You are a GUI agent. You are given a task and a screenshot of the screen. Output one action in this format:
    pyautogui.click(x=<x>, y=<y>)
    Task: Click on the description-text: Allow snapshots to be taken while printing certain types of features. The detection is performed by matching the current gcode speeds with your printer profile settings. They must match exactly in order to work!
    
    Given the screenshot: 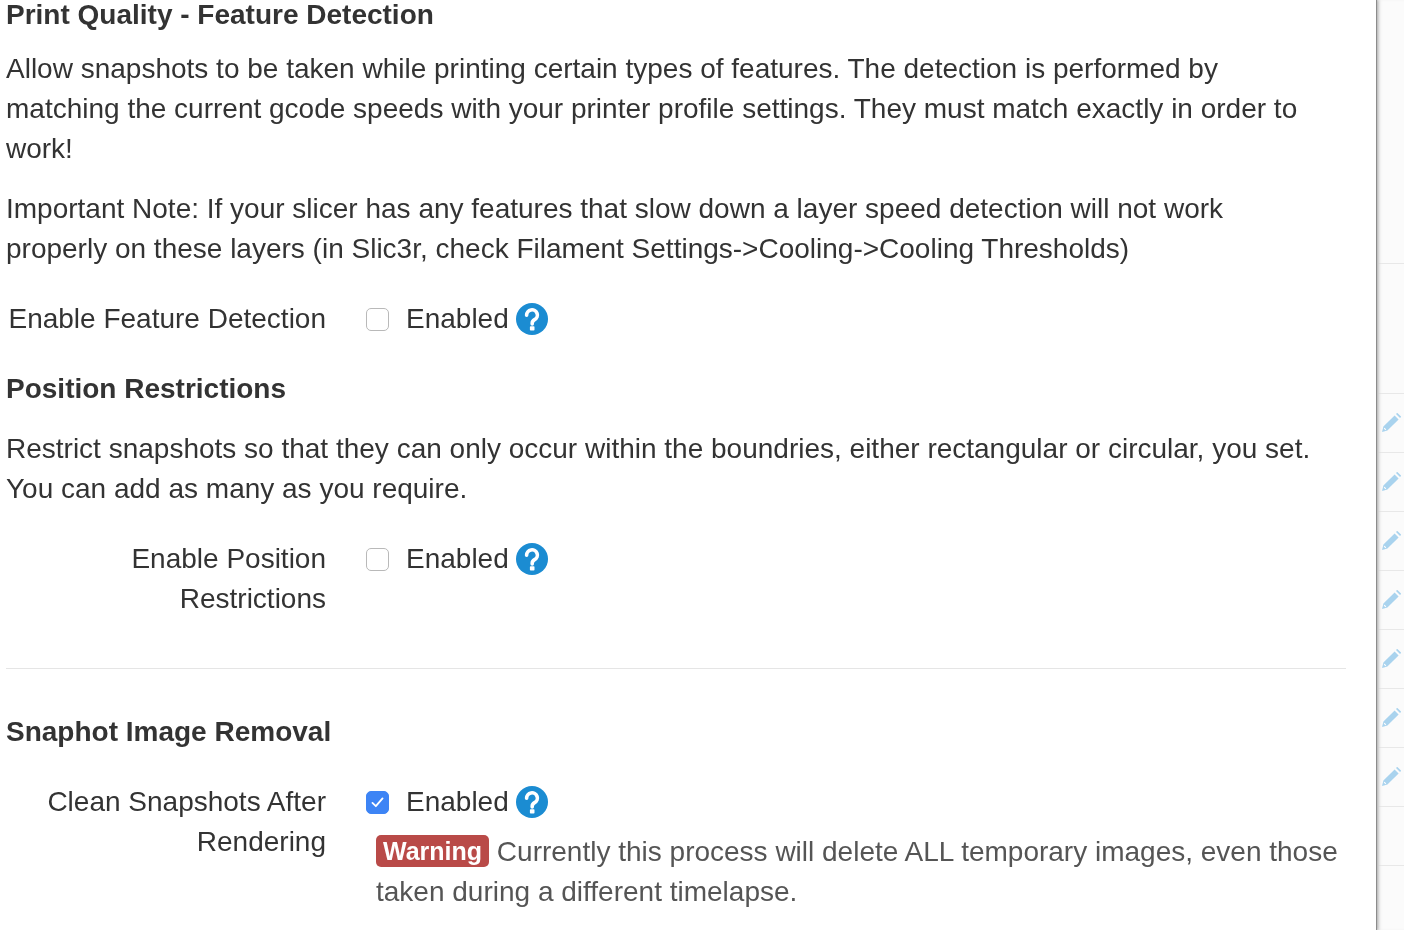 What is the action you would take?
    pyautogui.click(x=652, y=109)
    